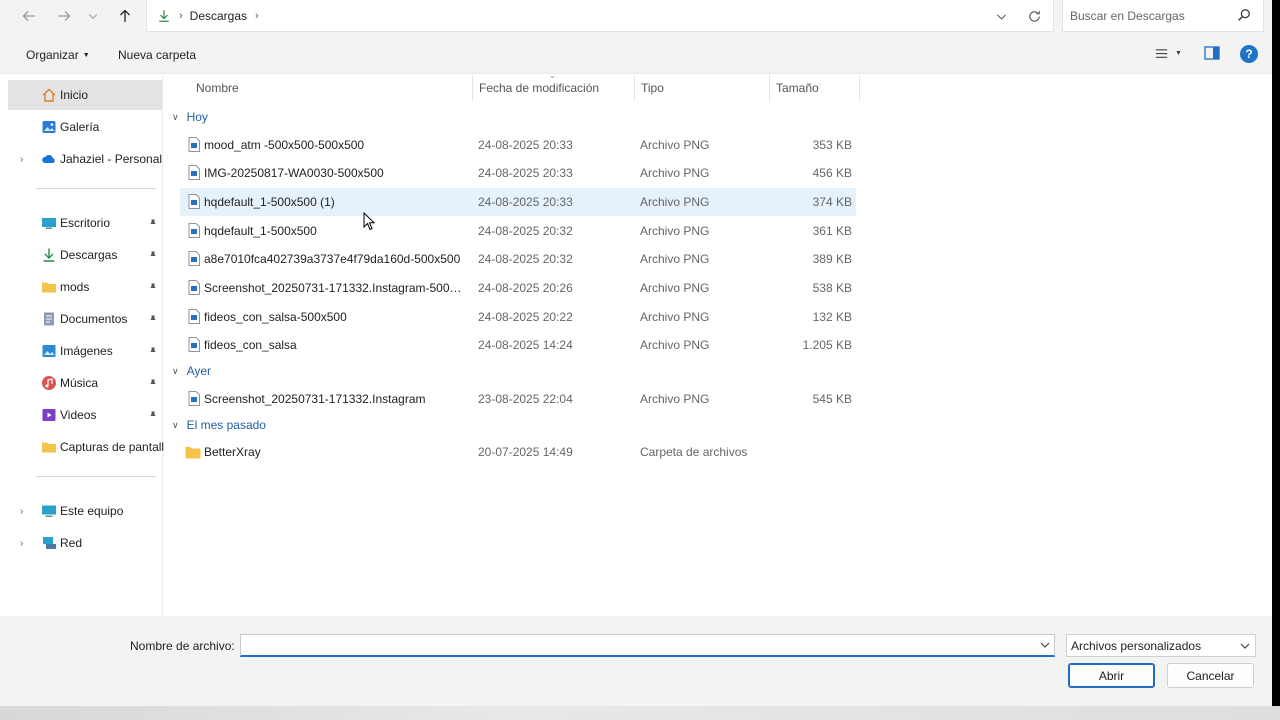 The height and width of the screenshot is (720, 1280). What do you see at coordinates (93, 16) in the screenshot?
I see `recent-locations-button` at bounding box center [93, 16].